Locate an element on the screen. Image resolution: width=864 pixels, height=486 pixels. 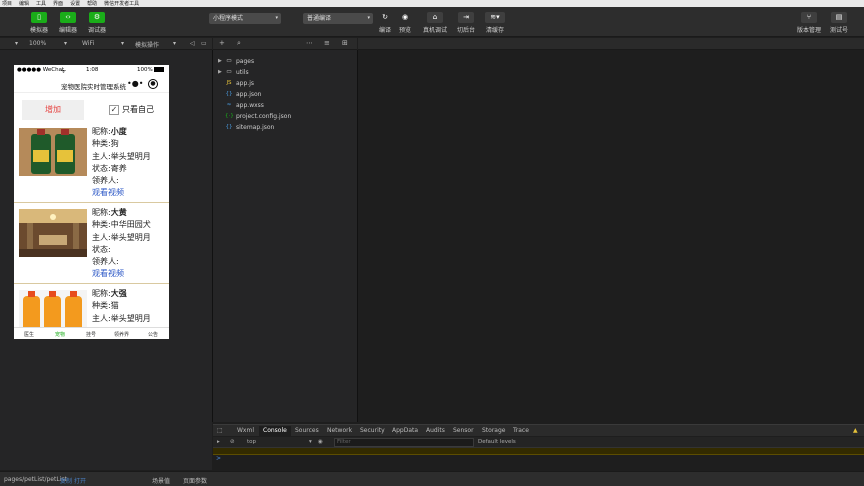
phone-icon: ▯ is located at coordinates (39, 17).